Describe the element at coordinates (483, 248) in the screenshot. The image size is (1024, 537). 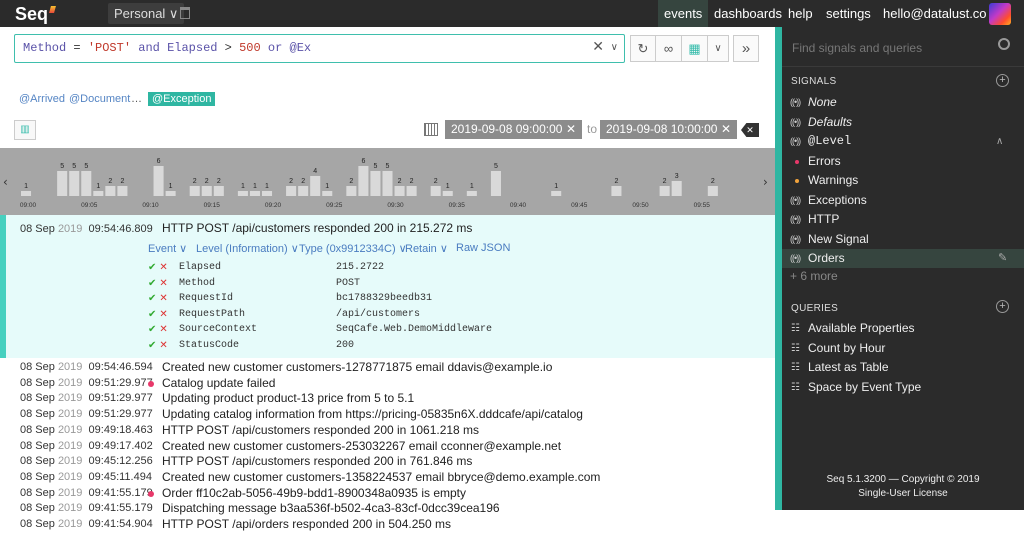
I see `event-menu-item: Raw JSON` at that location.